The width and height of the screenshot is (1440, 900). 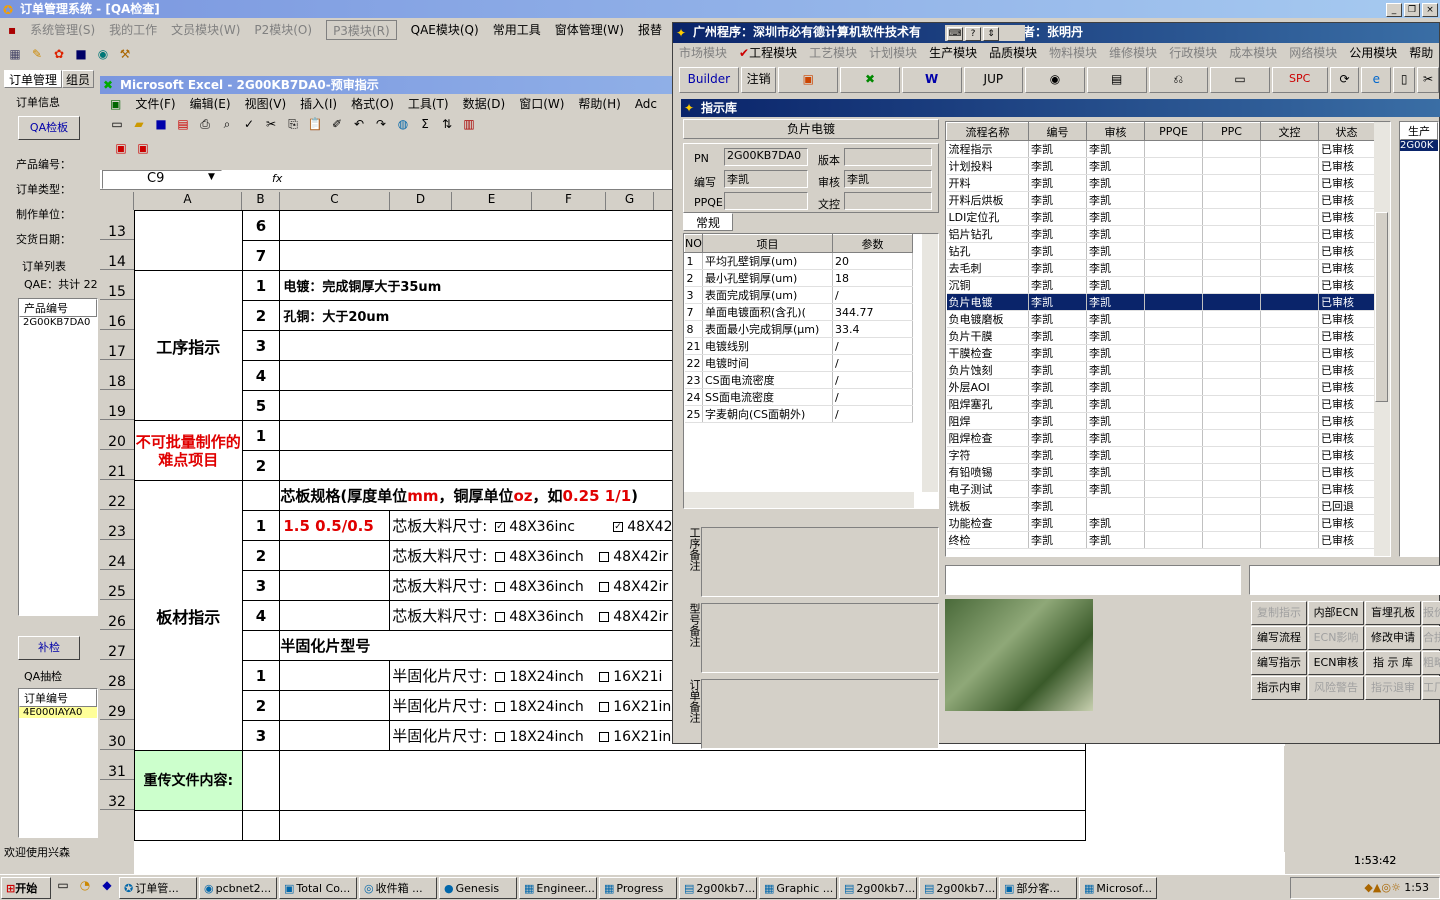 I want to click on flow-row: 功能检查 李凯 李凯 已审核, so click(x=1160, y=523).